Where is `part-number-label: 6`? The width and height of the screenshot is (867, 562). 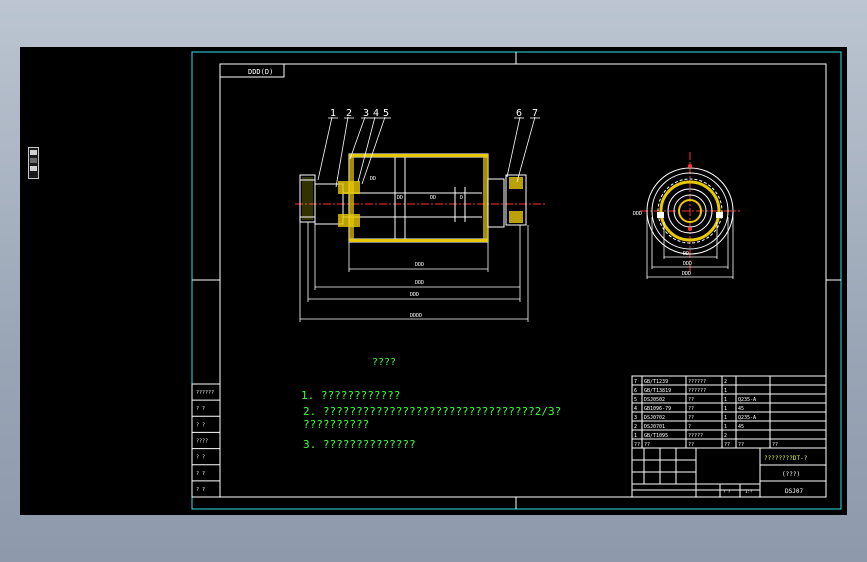 part-number-label: 6 is located at coordinates (519, 113).